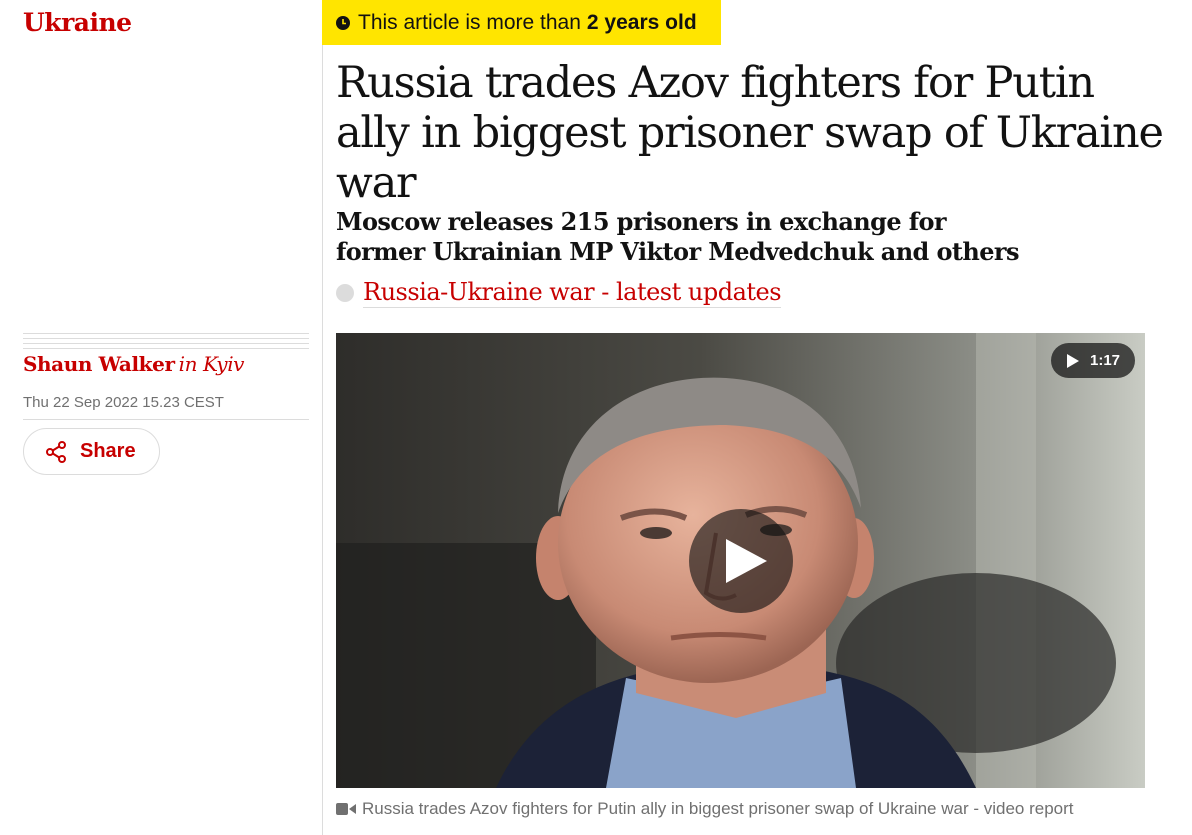  What do you see at coordinates (56, 451) in the screenshot?
I see `share-icon` at bounding box center [56, 451].